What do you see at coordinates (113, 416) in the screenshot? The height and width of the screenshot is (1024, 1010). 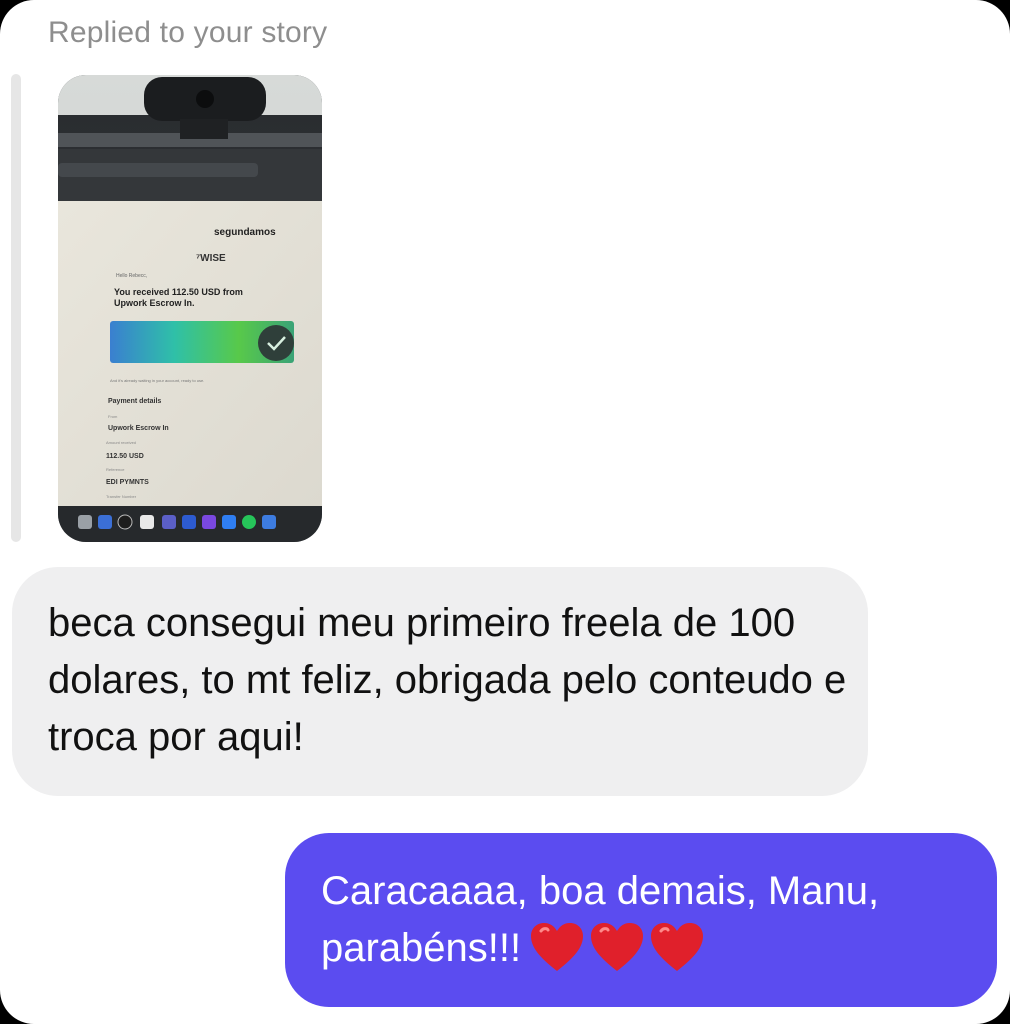 I see `from-label: From` at bounding box center [113, 416].